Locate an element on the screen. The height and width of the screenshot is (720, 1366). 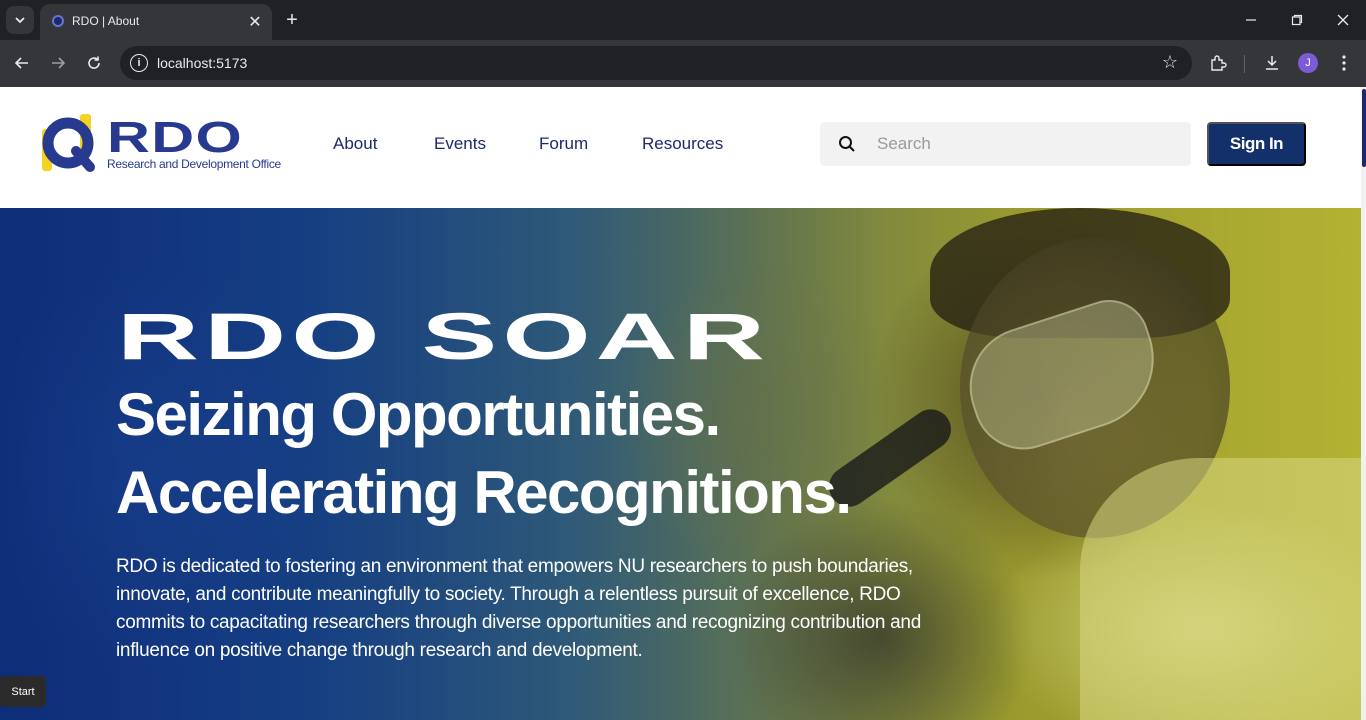
browser-tab-bar: RDO | About ✕ + is located at coordinates (683, 20).